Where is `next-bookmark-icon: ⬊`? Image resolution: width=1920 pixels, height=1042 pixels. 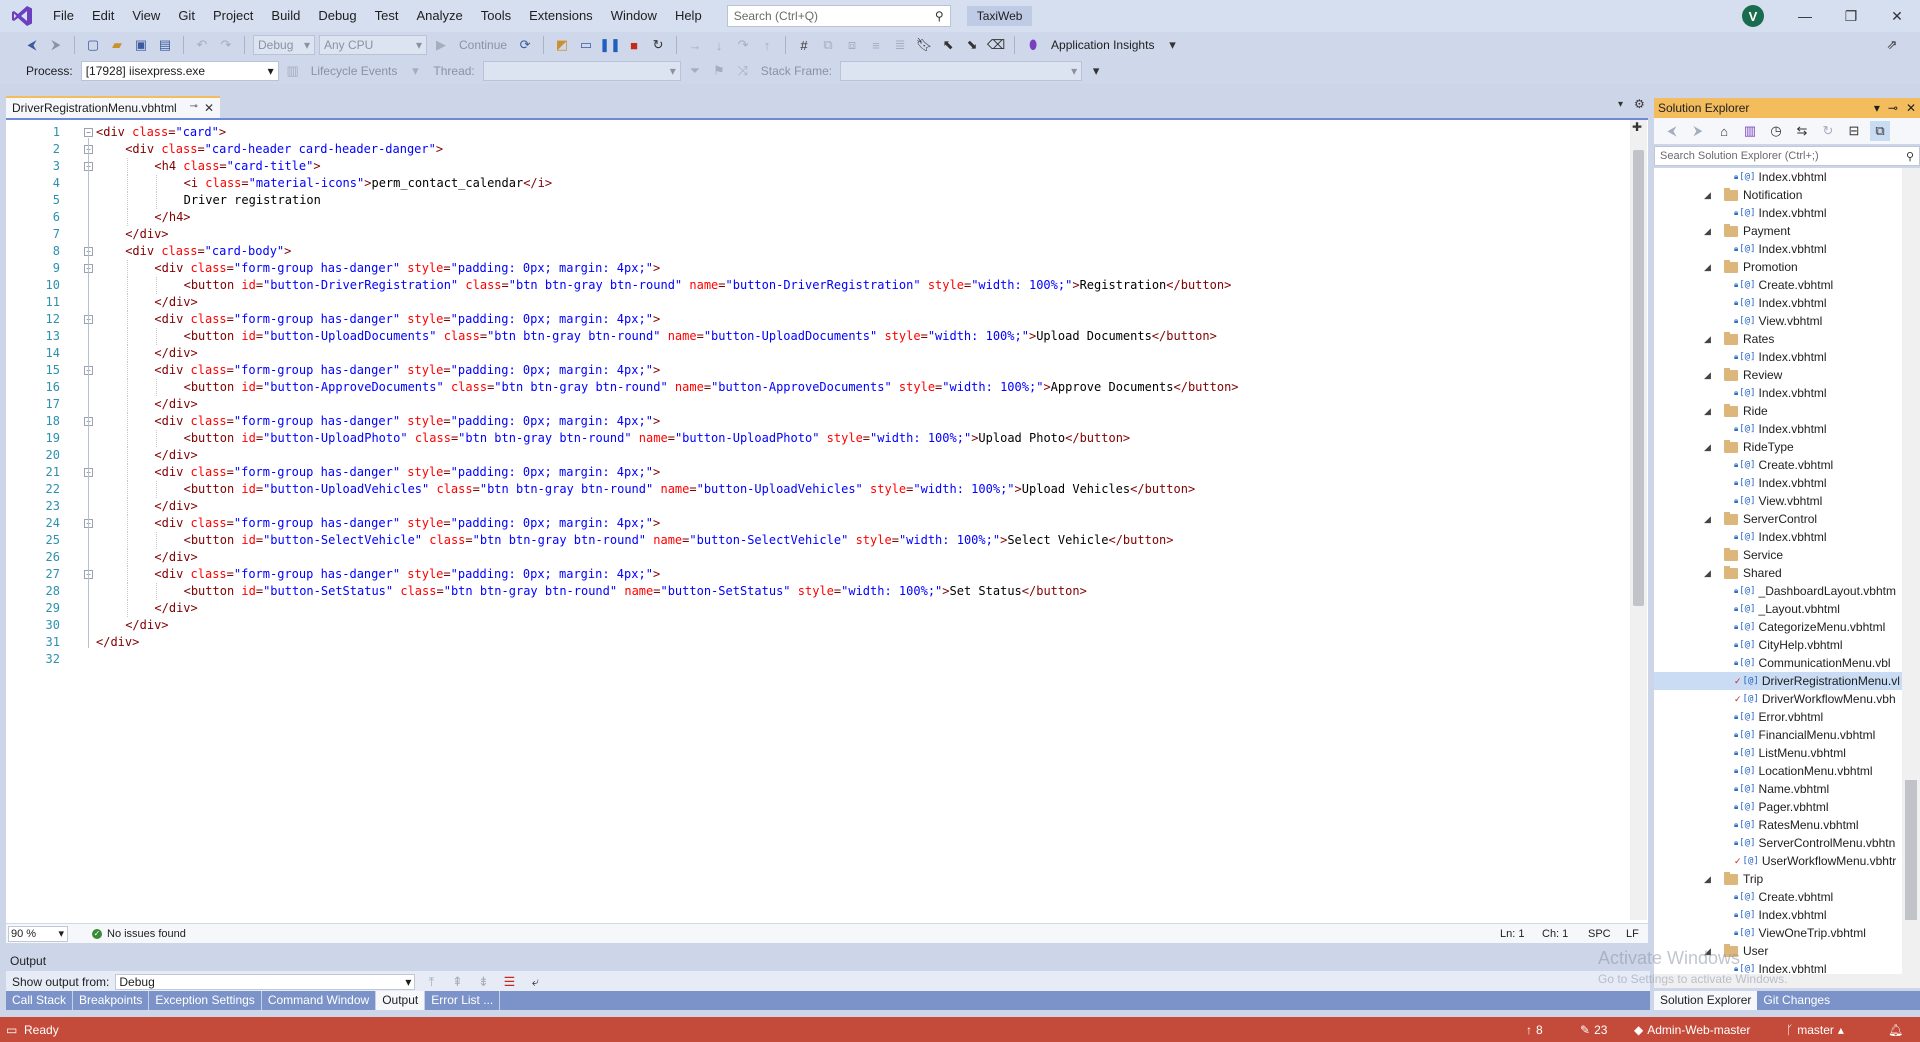 next-bookmark-icon: ⬊ is located at coordinates (972, 45).